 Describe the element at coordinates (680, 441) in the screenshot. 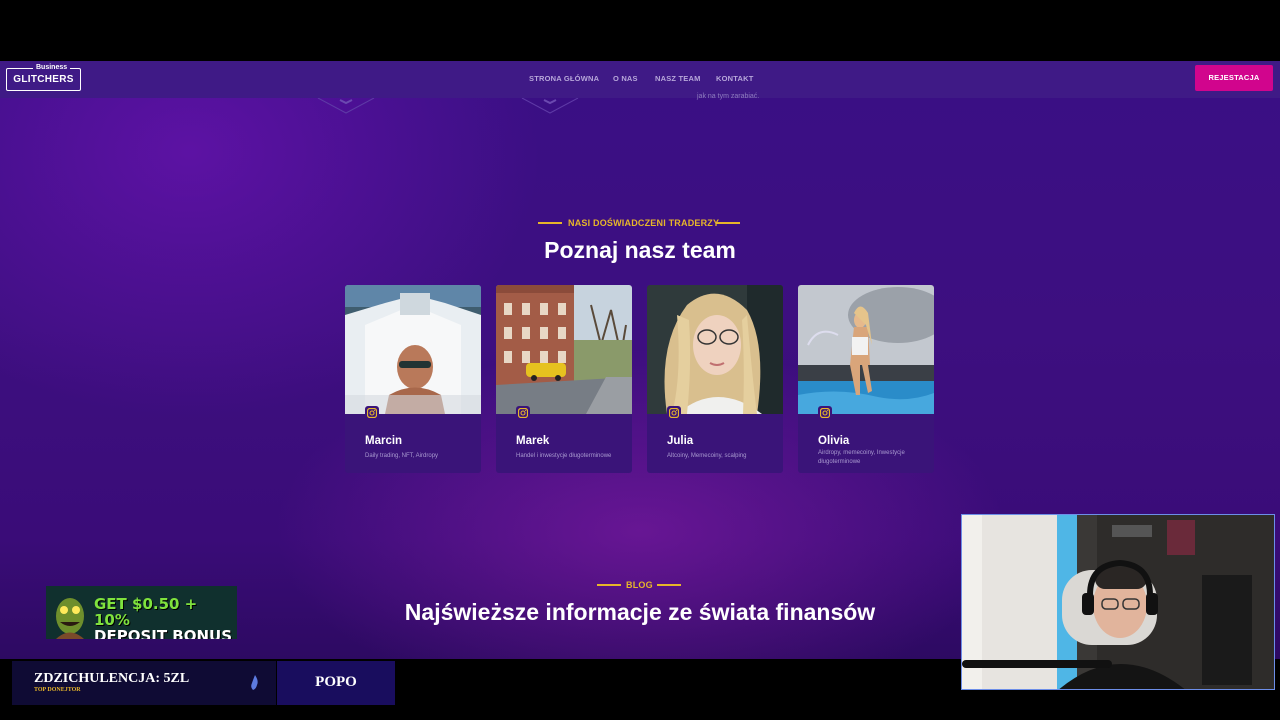

I see `member-name: Julia` at that location.